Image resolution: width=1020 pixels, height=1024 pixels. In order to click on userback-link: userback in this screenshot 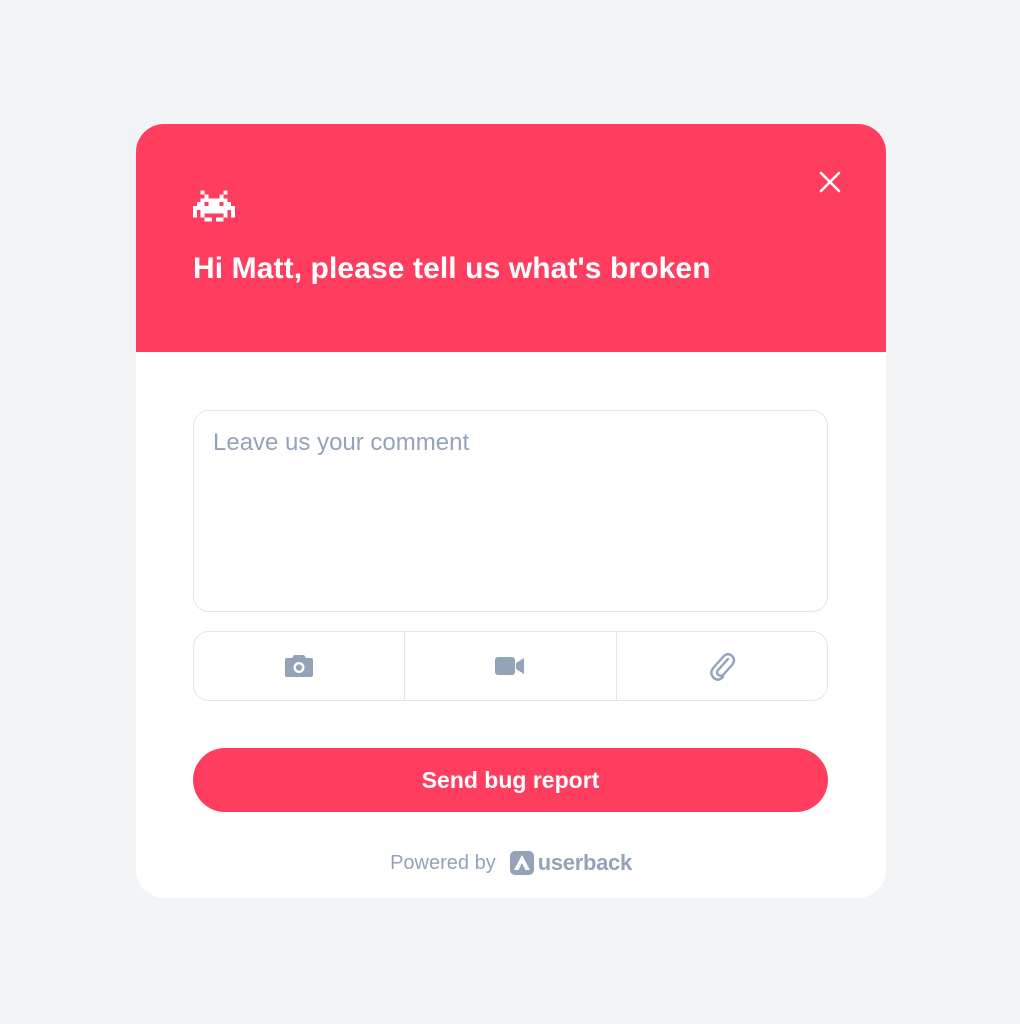, I will do `click(571, 863)`.